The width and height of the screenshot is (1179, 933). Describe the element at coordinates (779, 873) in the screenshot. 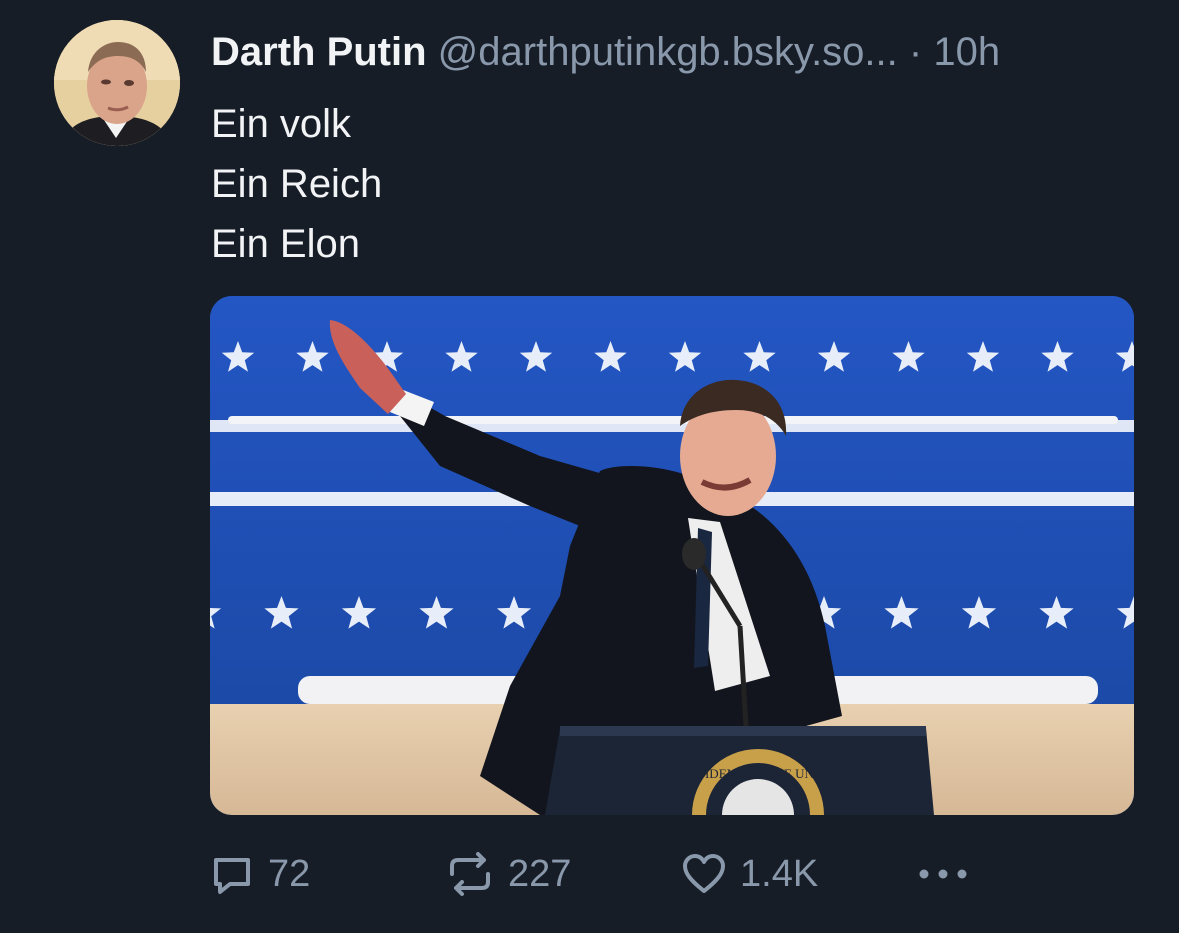

I see `like-count: 1.4K` at that location.